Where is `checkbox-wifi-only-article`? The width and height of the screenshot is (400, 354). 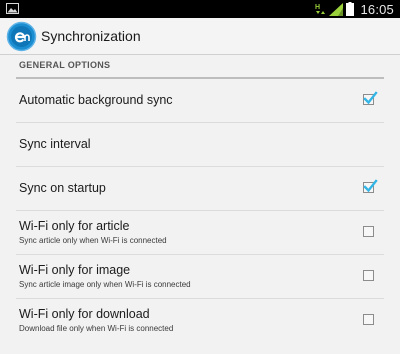
checkbox-wifi-only-article is located at coordinates (368, 231).